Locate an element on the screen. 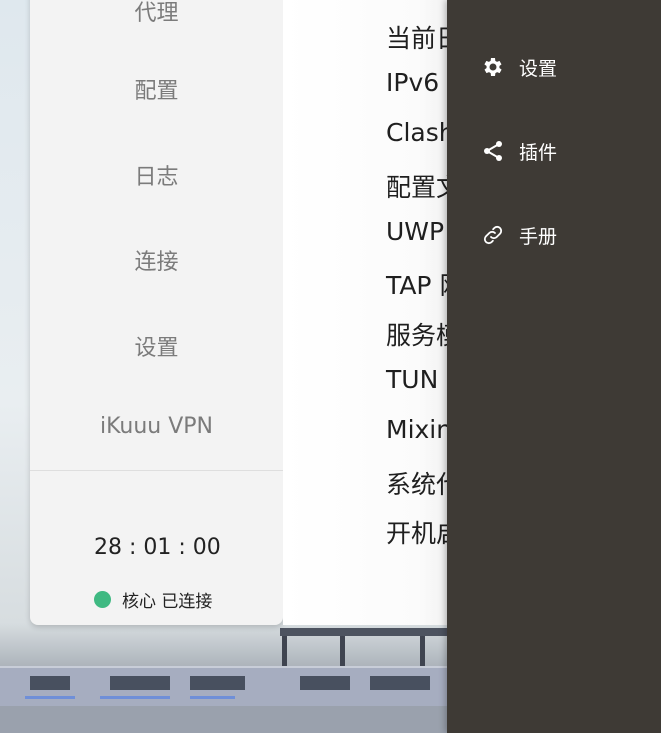 This screenshot has height=733, width=661. setting-row-profile-dir: 配置文 is located at coordinates (419, 186).